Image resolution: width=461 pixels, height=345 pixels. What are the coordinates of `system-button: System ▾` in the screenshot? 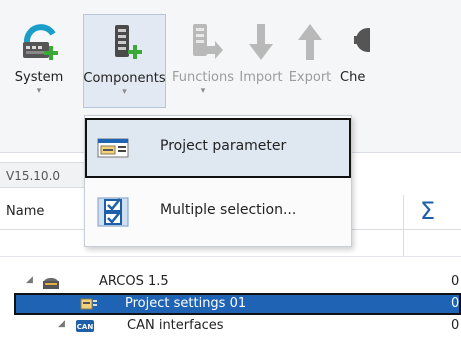 It's located at (39, 61).